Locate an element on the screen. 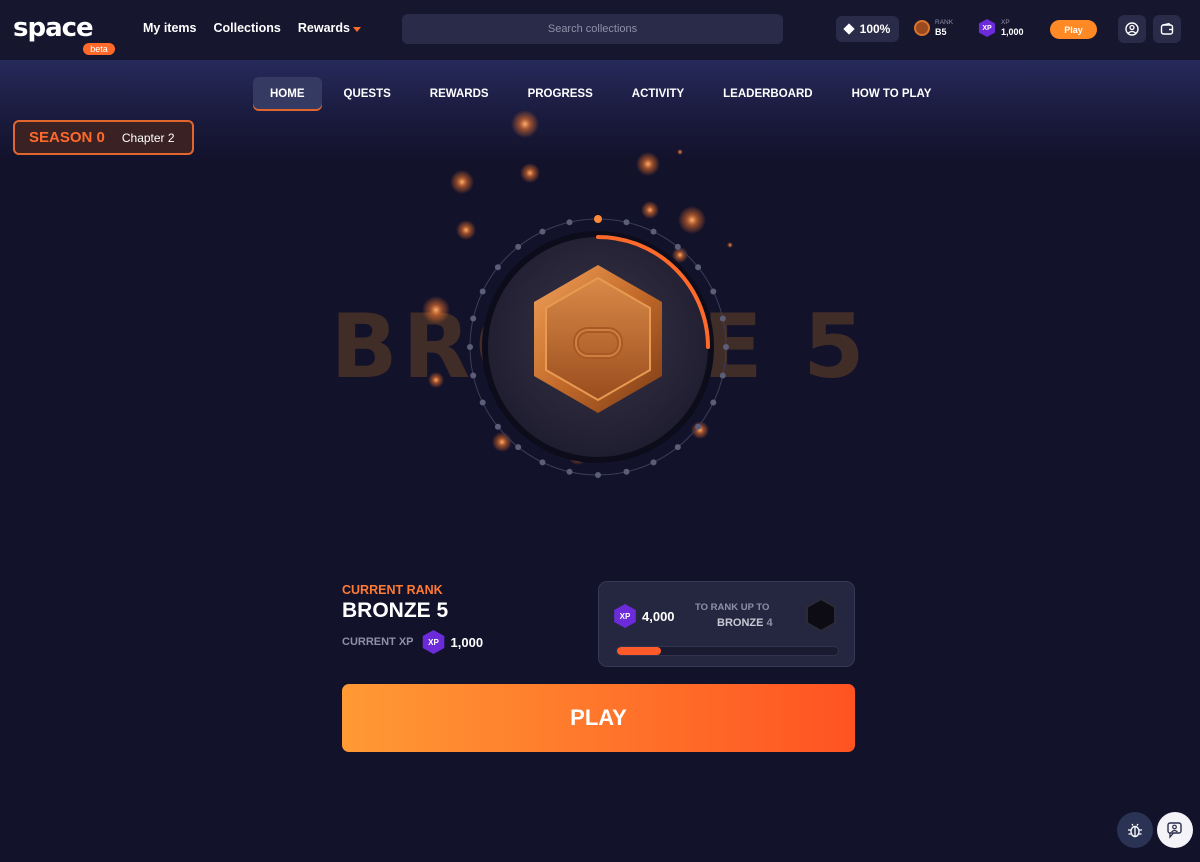 Image resolution: width=1200 pixels, height=862 pixels. main-nav: My items Collections Rewards is located at coordinates (260, 28).